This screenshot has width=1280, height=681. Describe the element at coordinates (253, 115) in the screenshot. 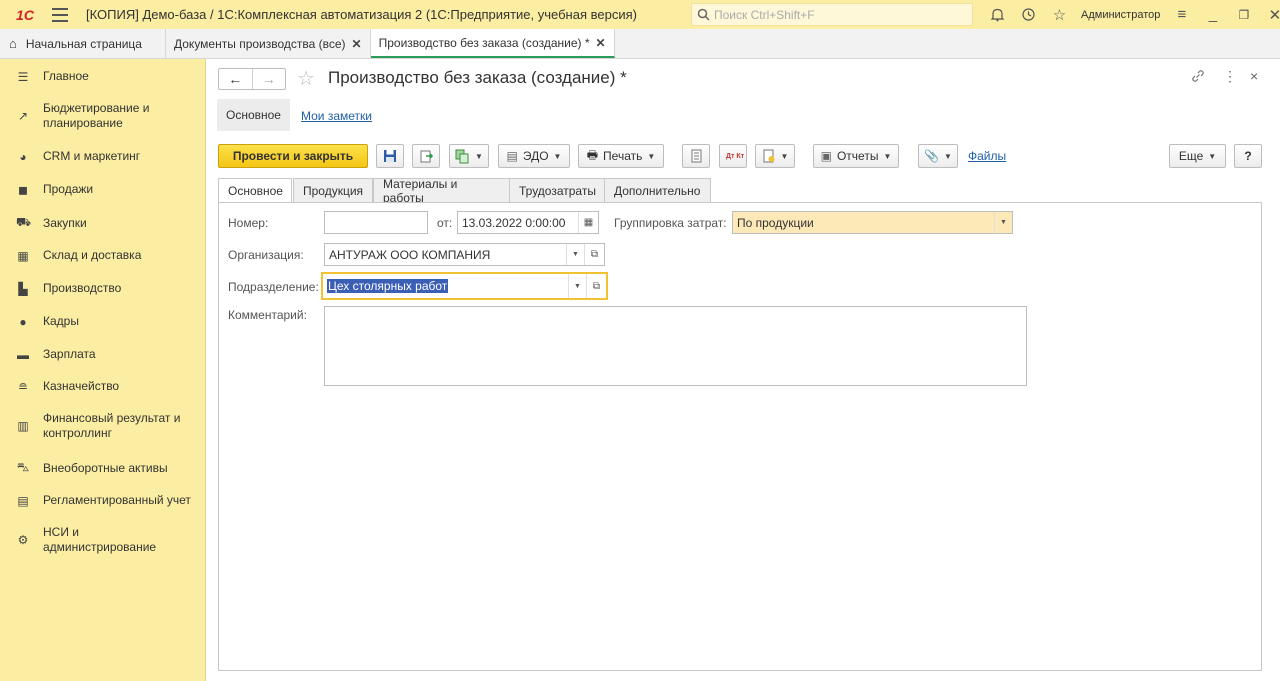

I see `subnav-main: Основное` at that location.